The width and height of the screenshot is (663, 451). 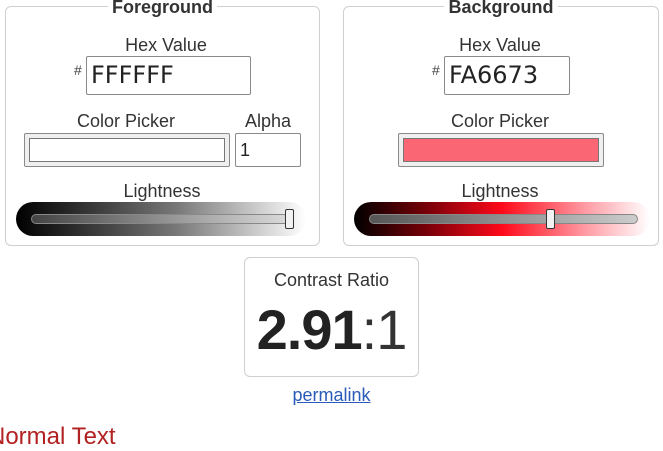 I want to click on bg-hash-symbol: #, so click(x=436, y=70).